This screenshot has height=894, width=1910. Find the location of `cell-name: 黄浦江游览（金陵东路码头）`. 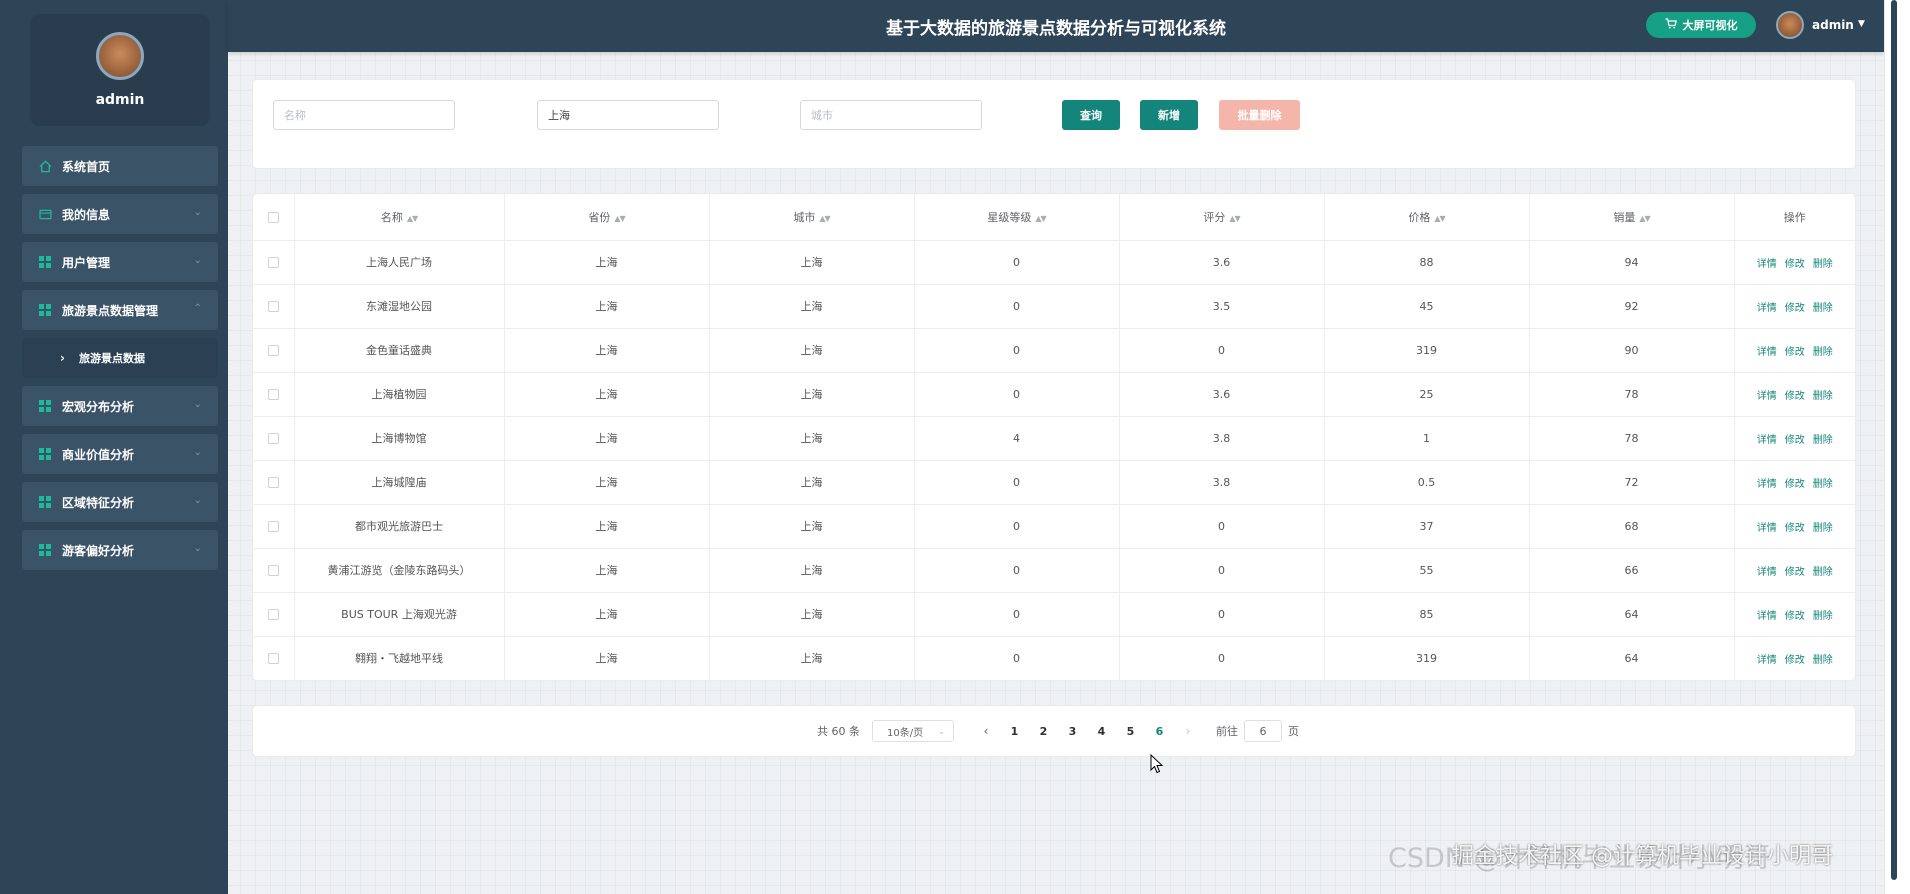

cell-name: 黄浦江游览（金陵东路码头） is located at coordinates (399, 570).